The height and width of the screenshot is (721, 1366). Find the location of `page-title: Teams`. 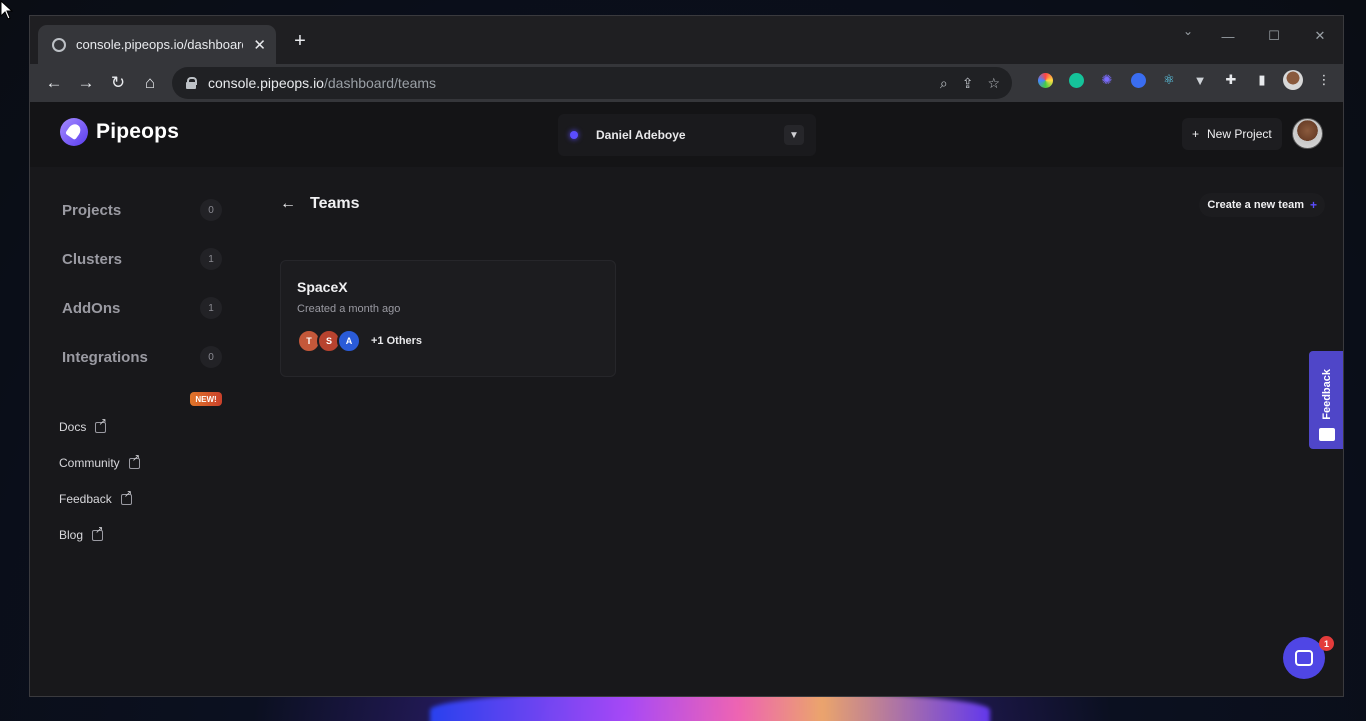

page-title: Teams is located at coordinates (335, 203).